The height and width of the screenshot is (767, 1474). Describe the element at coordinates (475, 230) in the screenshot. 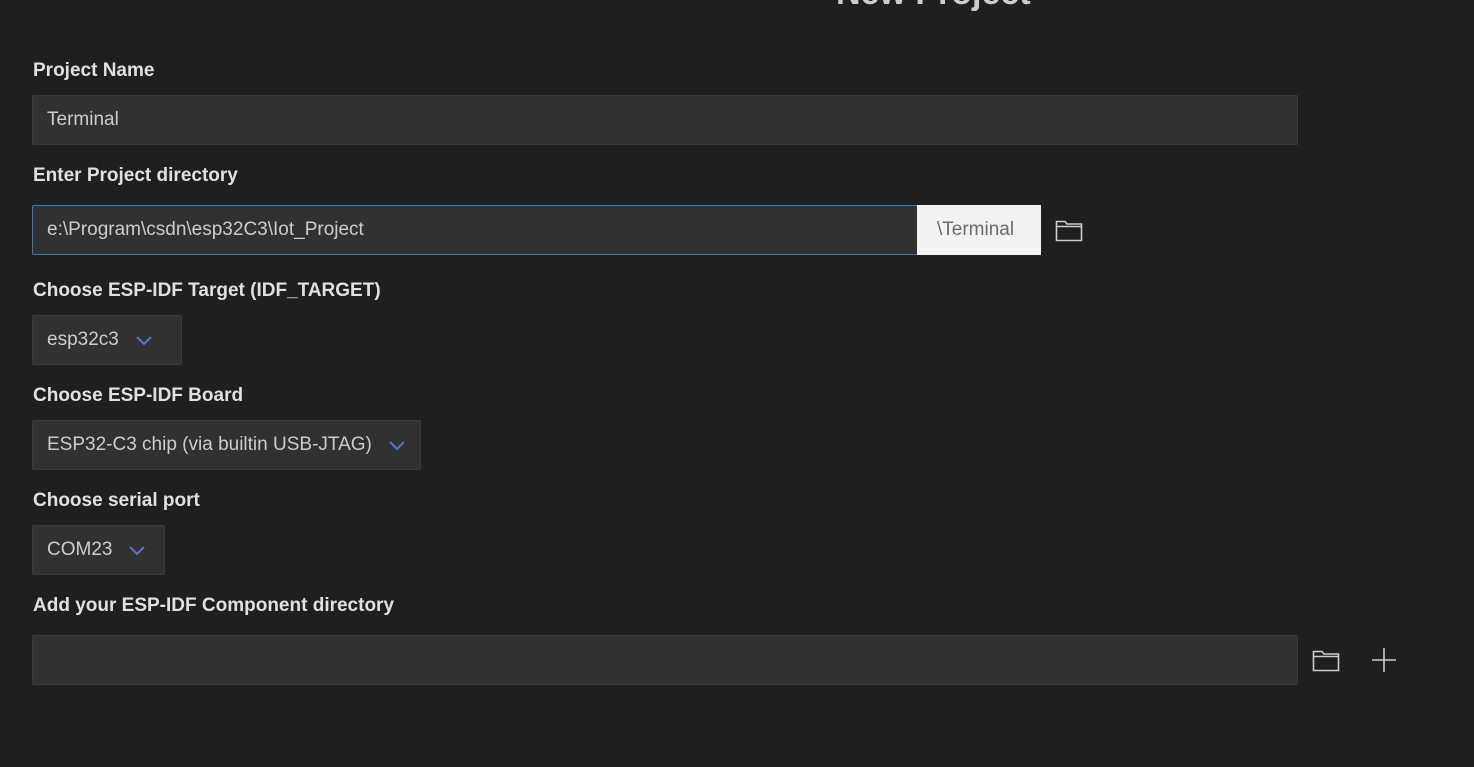

I see `project-directory-input` at that location.